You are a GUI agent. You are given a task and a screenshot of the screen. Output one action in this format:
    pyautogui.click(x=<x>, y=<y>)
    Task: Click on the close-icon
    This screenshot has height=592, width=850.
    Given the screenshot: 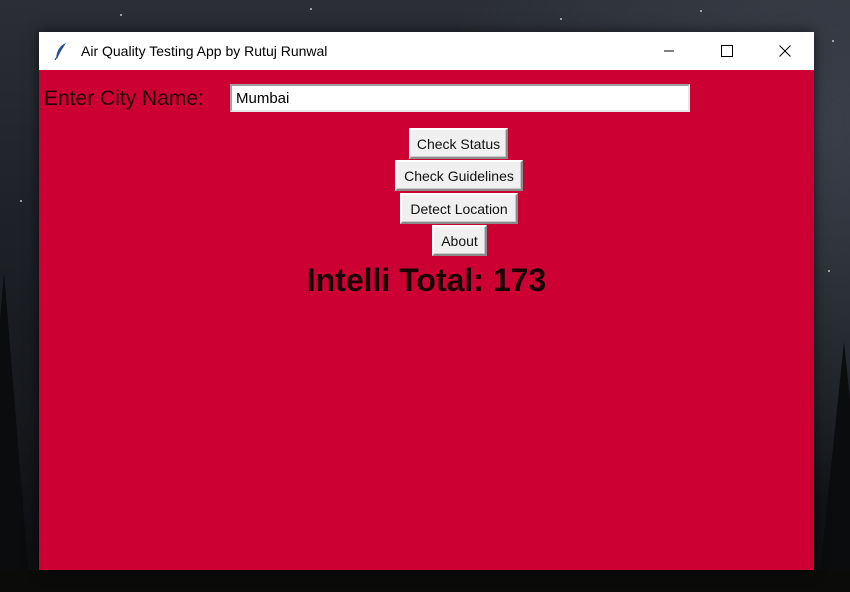 What is the action you would take?
    pyautogui.click(x=785, y=51)
    